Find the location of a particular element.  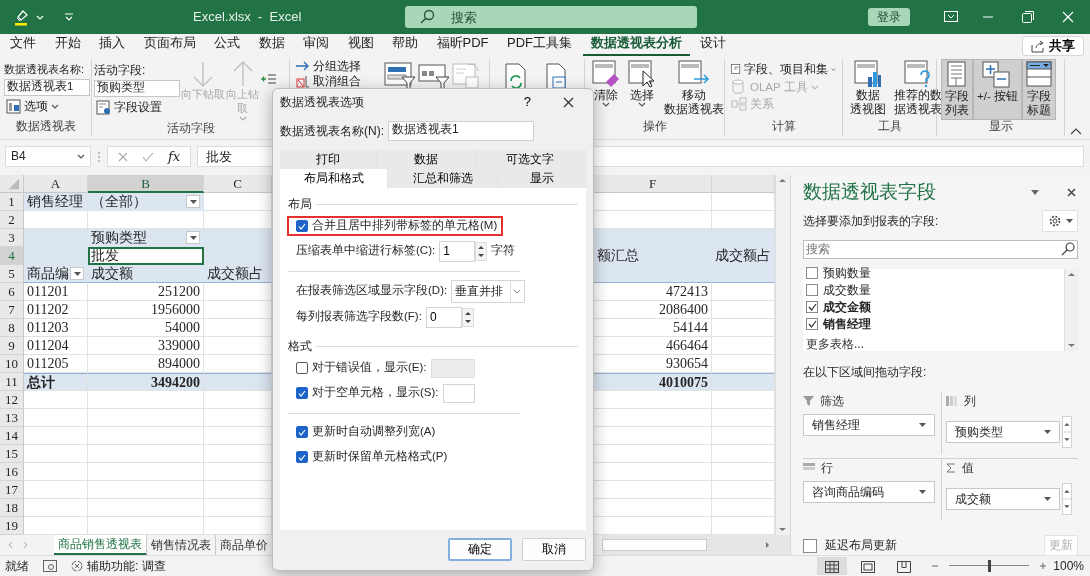

sign-in-button: 登录 is located at coordinates (889, 17).